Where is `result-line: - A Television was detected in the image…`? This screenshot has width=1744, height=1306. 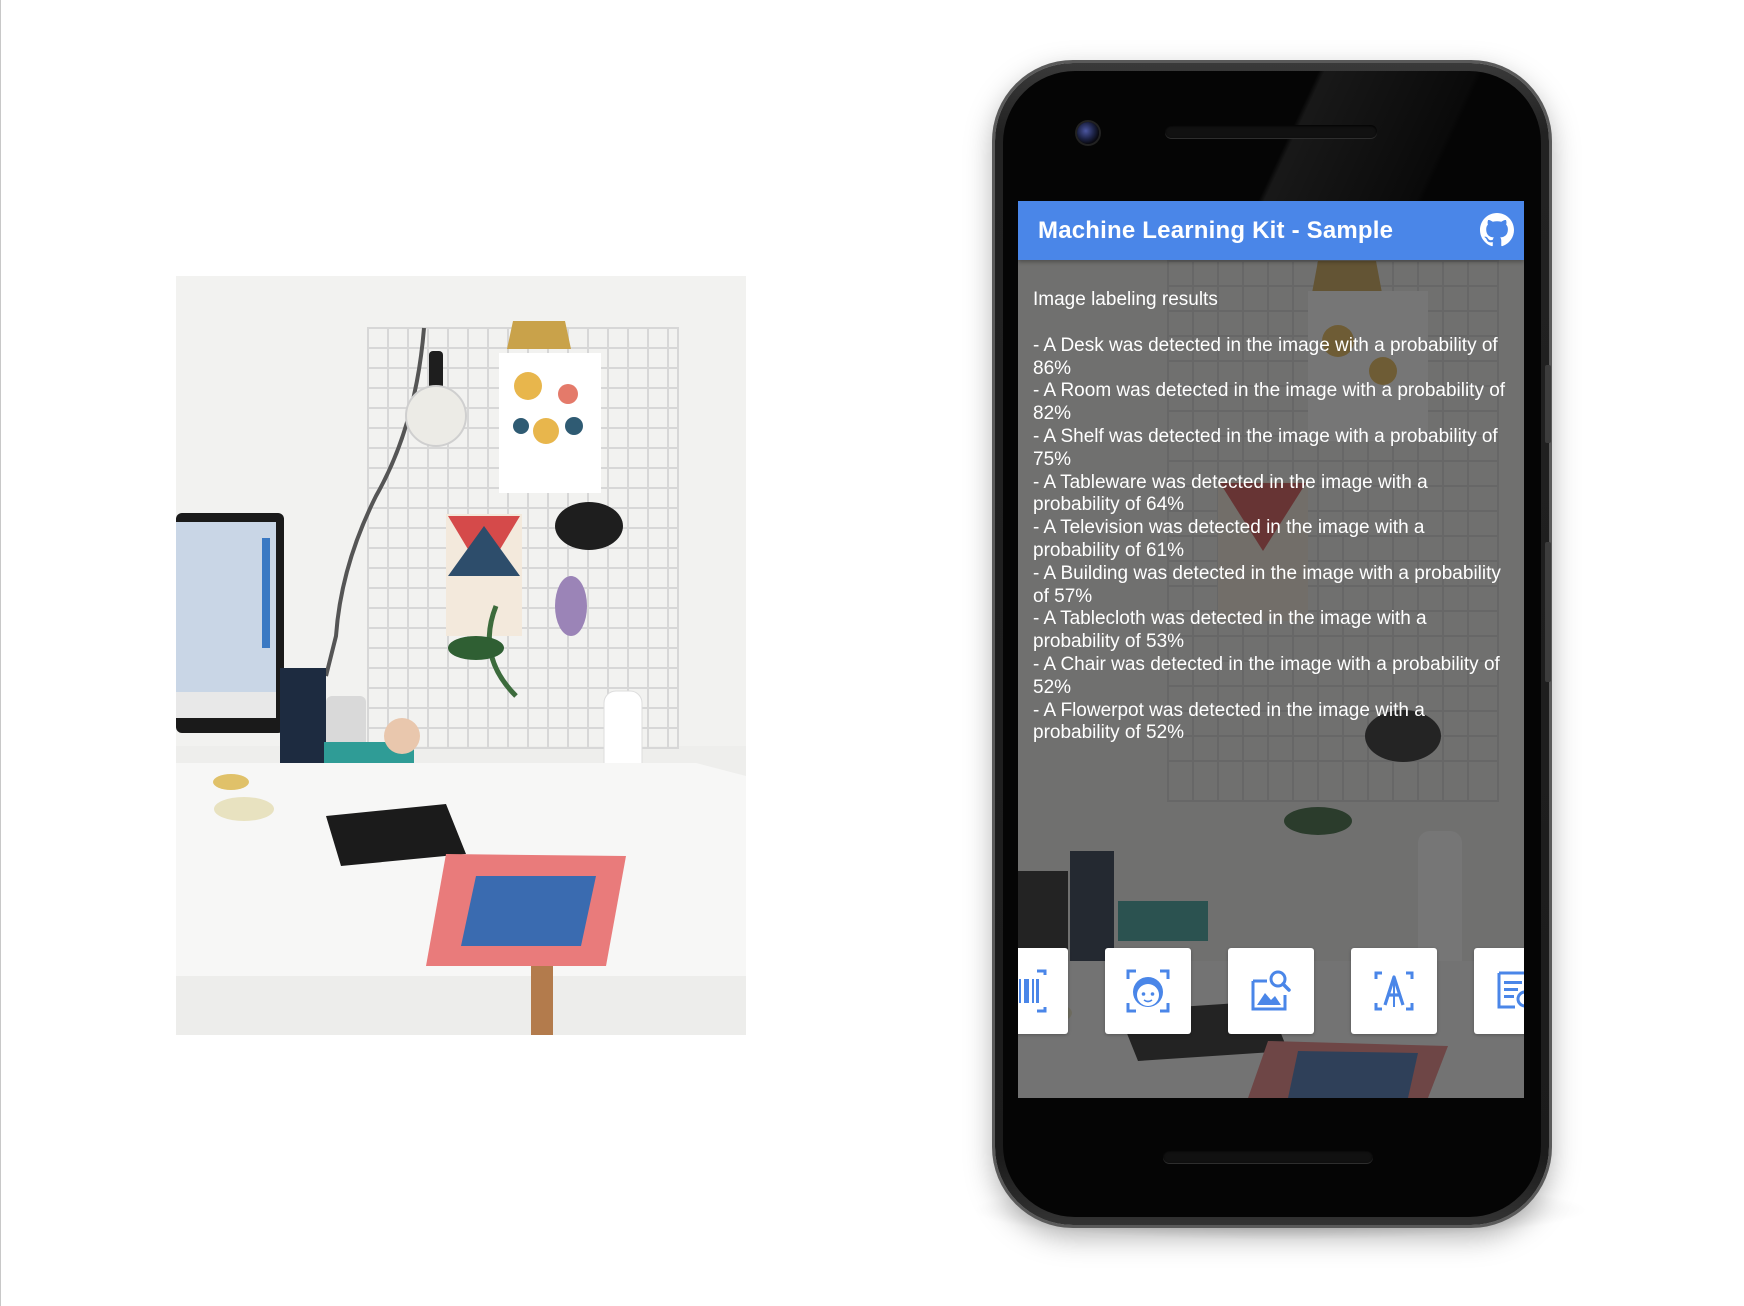
result-line: - A Television was detected in the image… is located at coordinates (1229, 539).